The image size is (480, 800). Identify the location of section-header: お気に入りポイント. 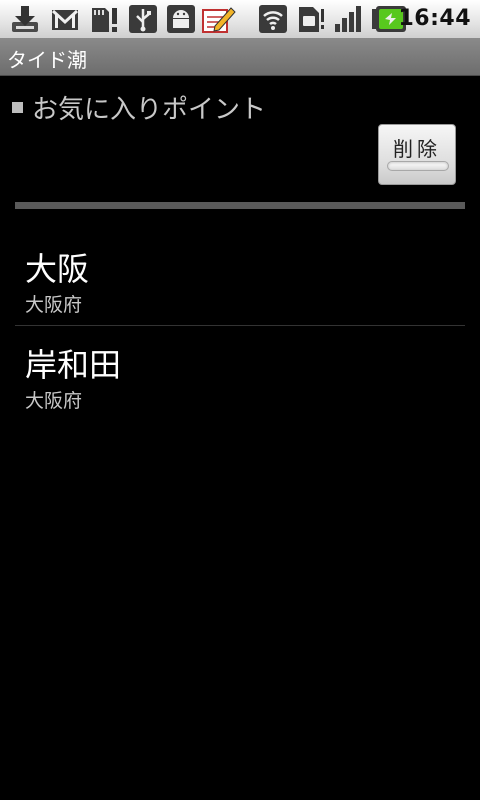
(139, 107).